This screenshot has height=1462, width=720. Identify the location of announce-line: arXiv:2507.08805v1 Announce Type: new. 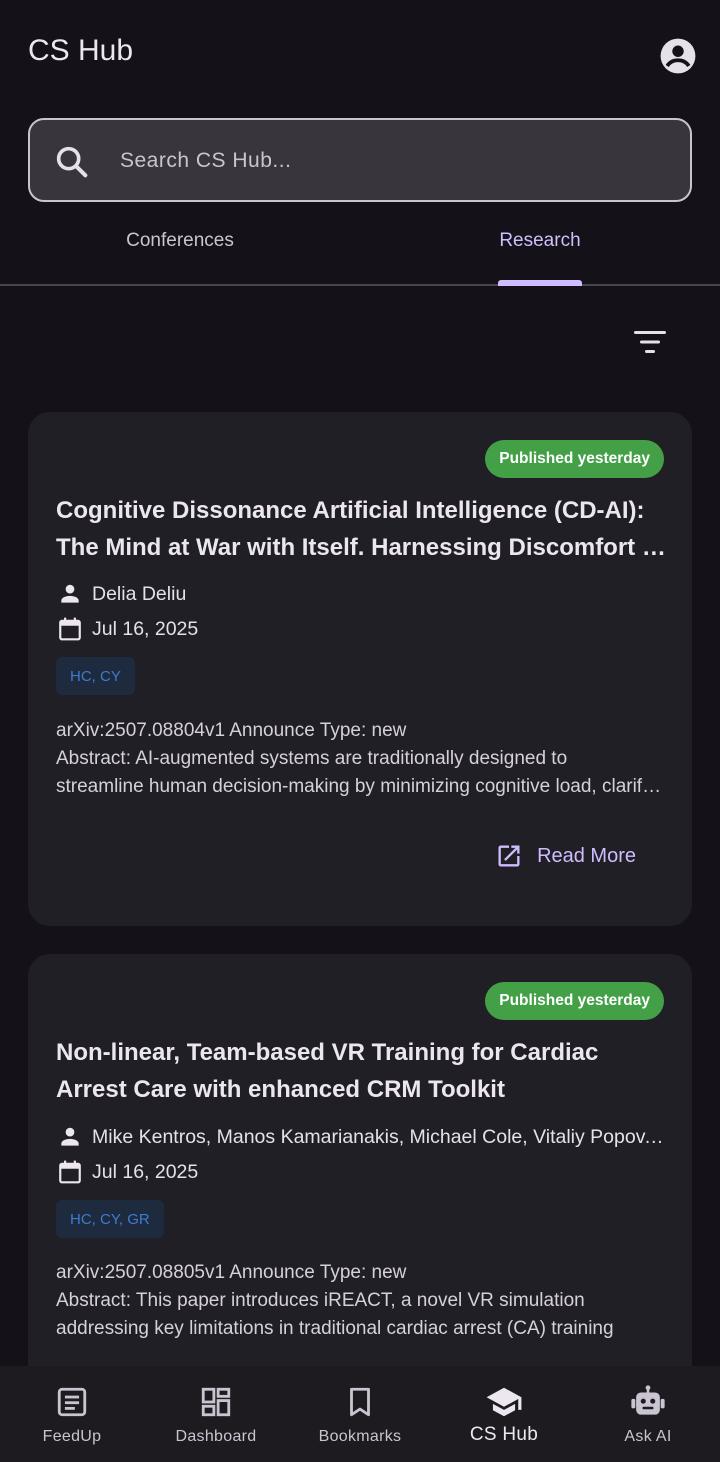
(231, 1272).